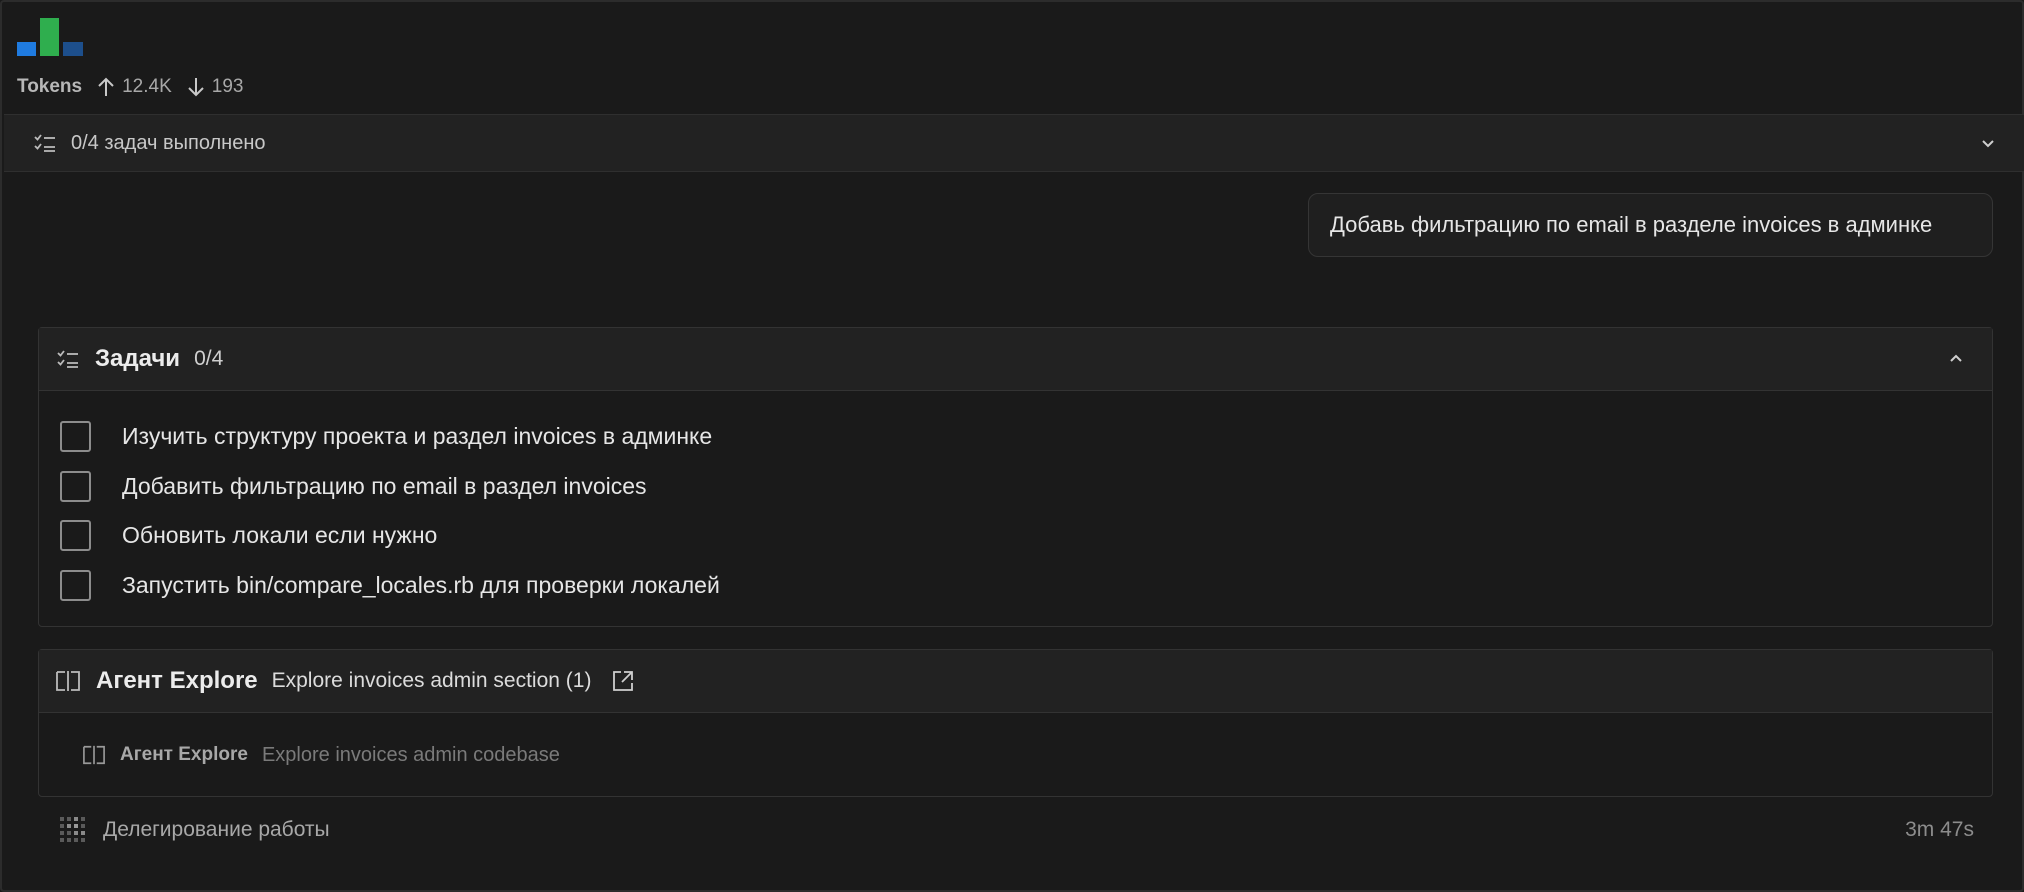  I want to click on sub-agent-description: Explore invoices admin codebase, so click(410, 754).